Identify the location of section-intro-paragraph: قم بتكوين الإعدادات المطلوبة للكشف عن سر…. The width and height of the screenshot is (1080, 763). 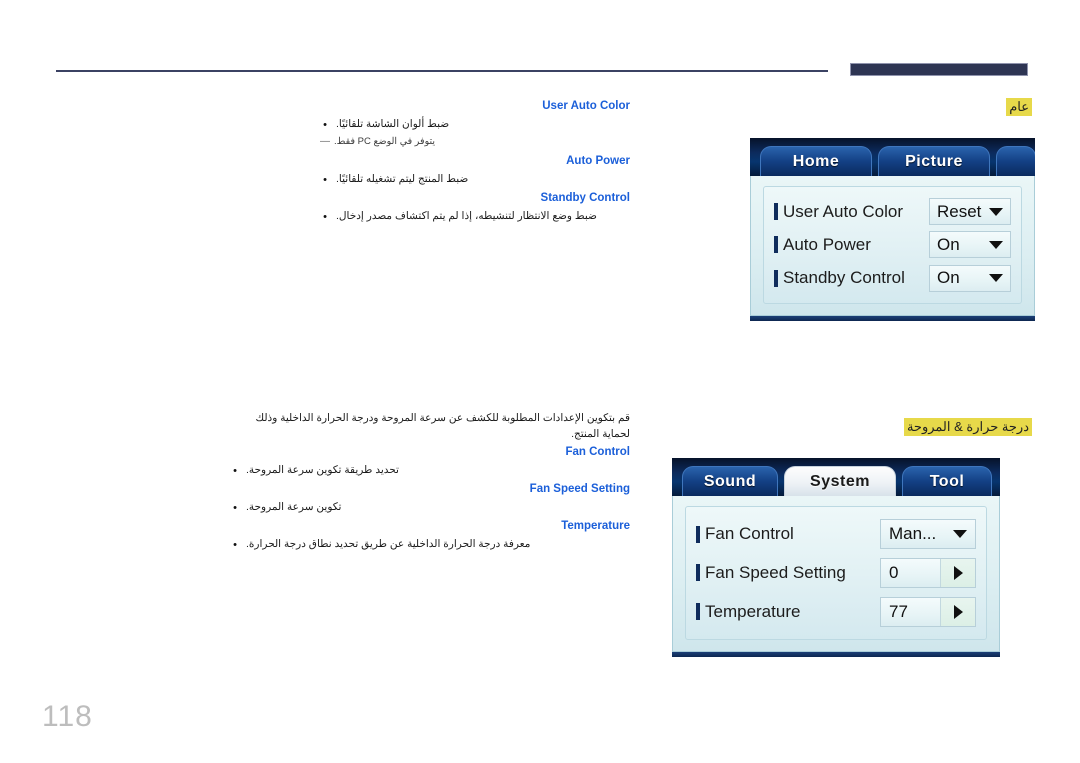
(443, 426).